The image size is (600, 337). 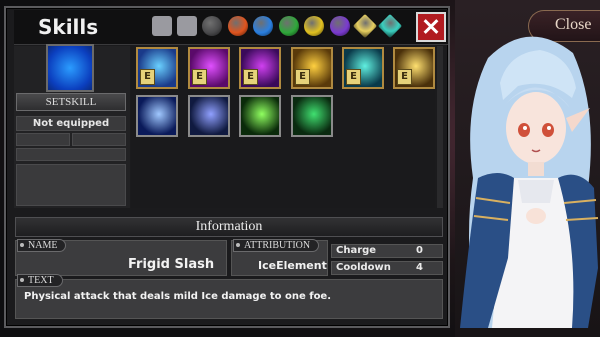 I want to click on equip-slot-d, so click(x=71, y=185).